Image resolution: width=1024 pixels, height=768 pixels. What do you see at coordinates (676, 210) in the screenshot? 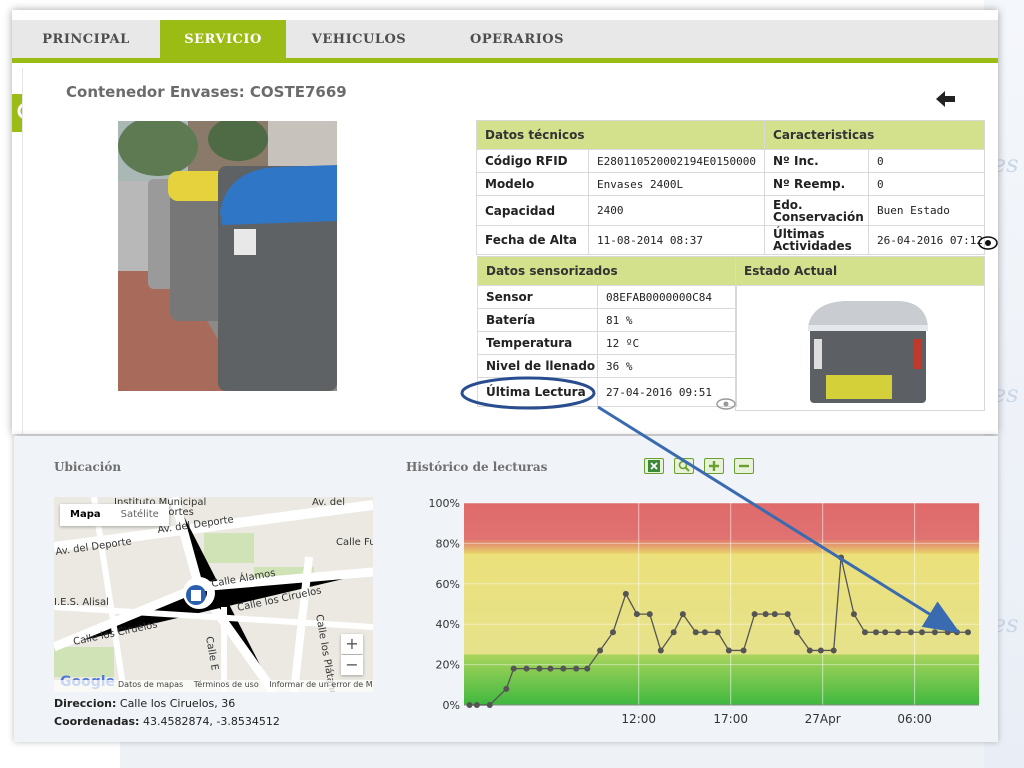
I see `field-value: 2400` at bounding box center [676, 210].